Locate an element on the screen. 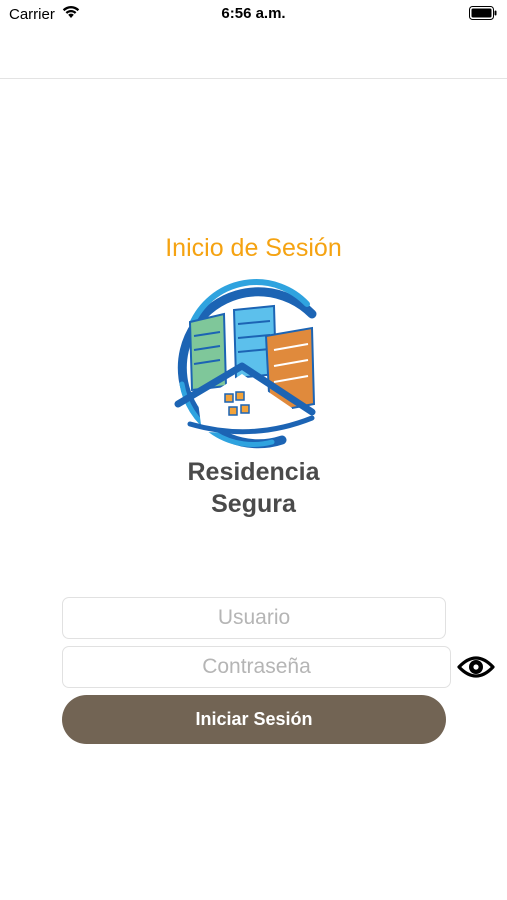  eye-icon is located at coordinates (476, 667).